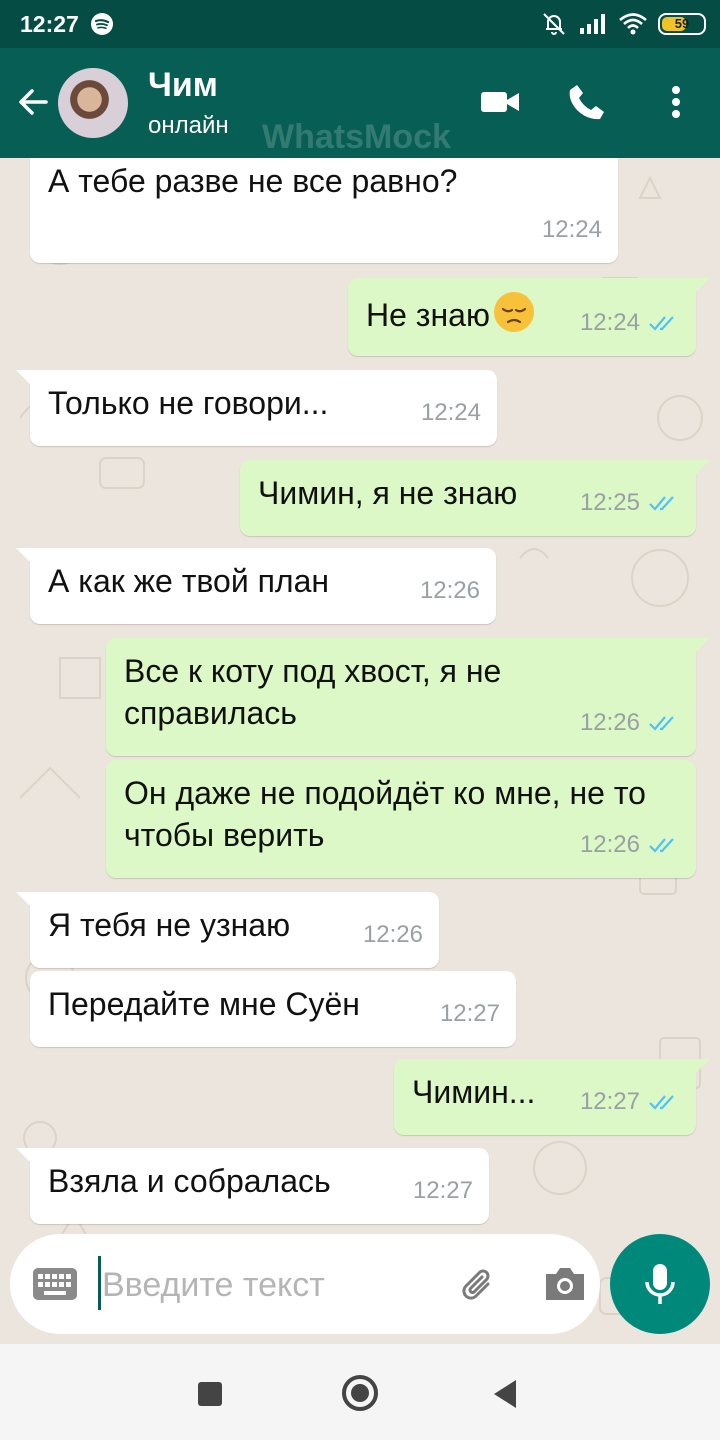  What do you see at coordinates (633, 24) in the screenshot?
I see `wifi-icon` at bounding box center [633, 24].